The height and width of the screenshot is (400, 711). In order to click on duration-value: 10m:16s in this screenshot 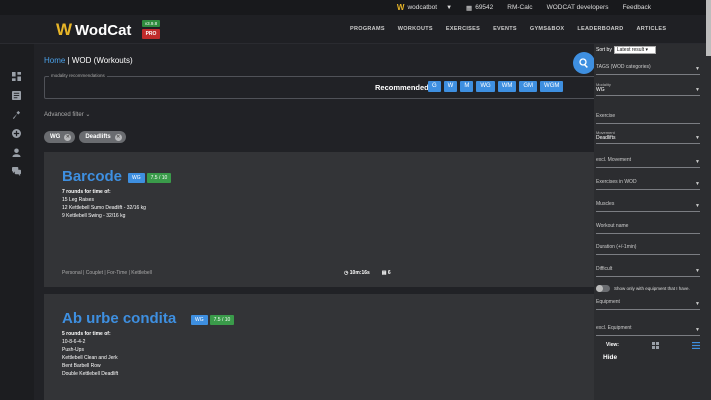, I will do `click(359, 273)`.